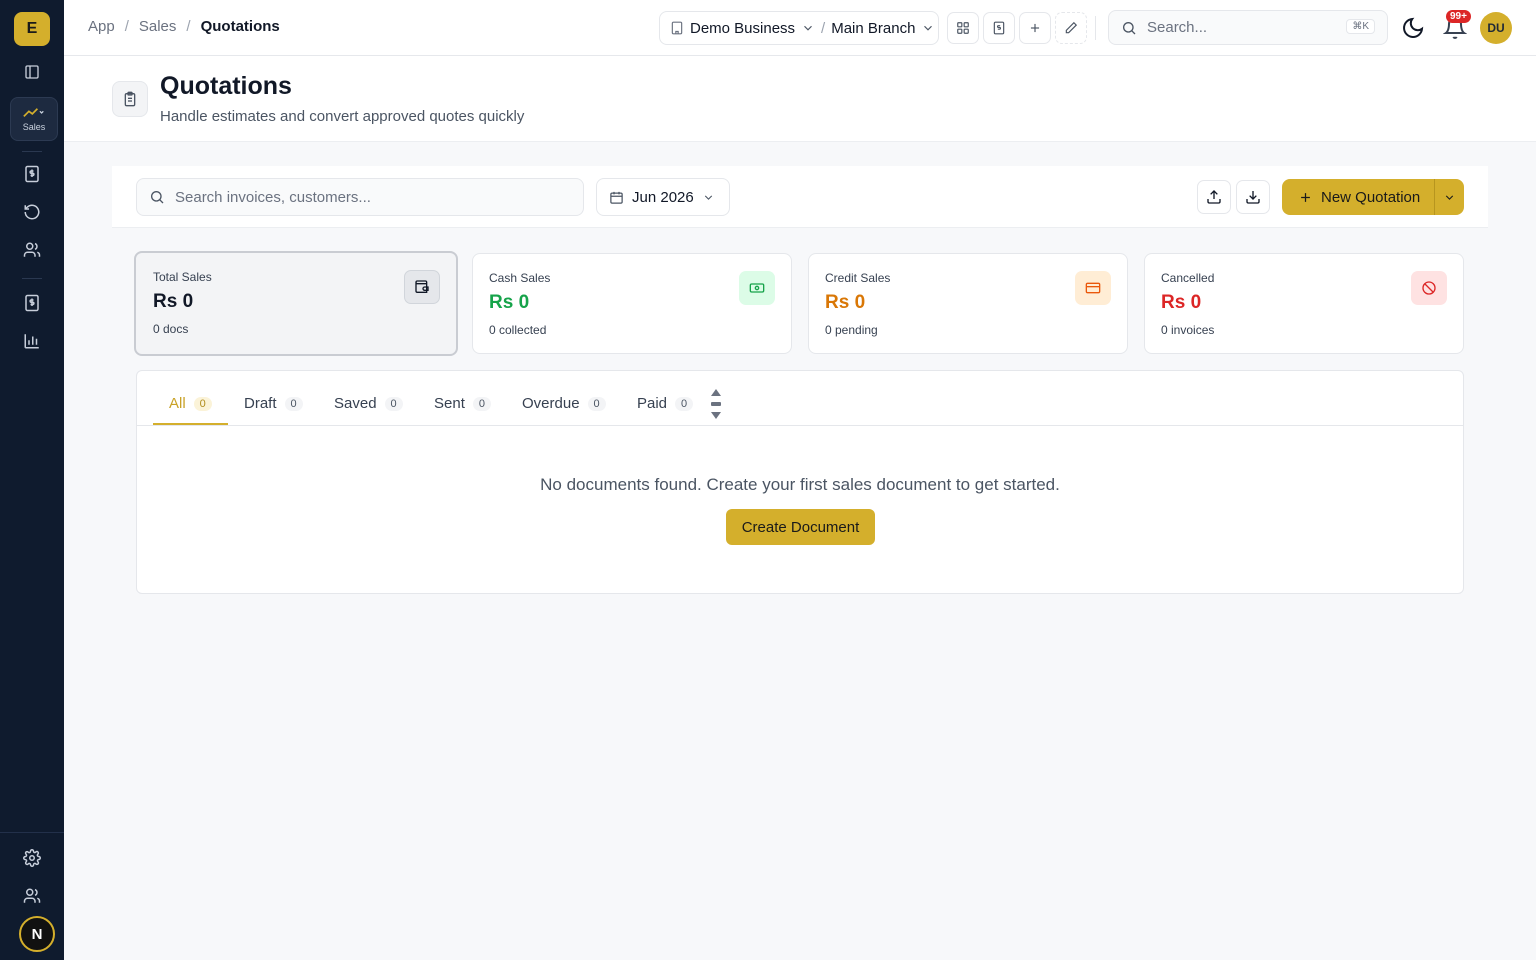  What do you see at coordinates (355, 403) in the screenshot?
I see `tab-label: Saved` at bounding box center [355, 403].